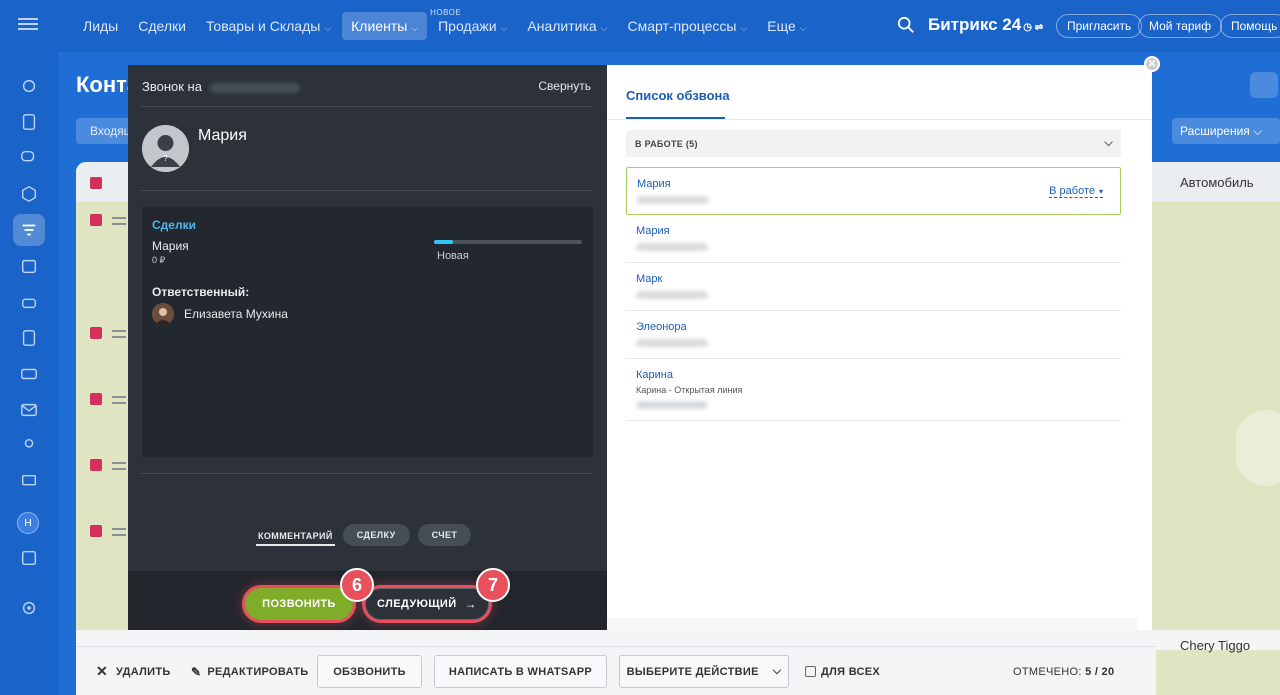  I want to click on sidebar-item-calendar, so click(29, 266).